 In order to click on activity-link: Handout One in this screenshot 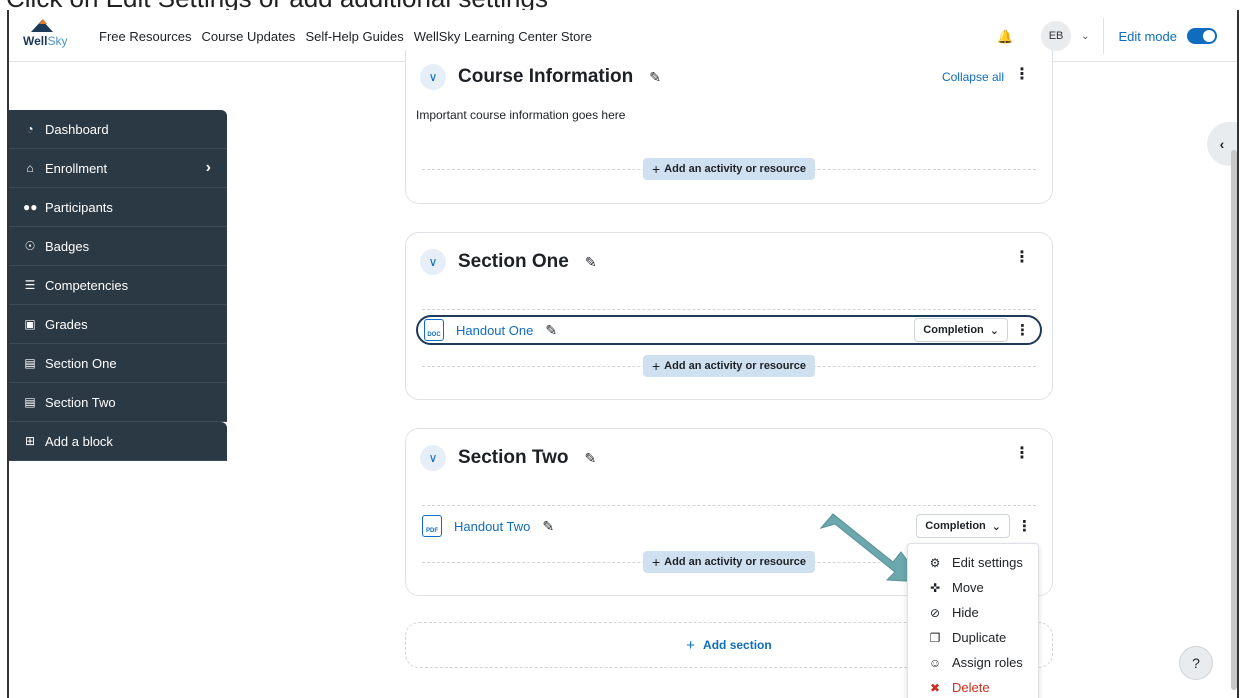, I will do `click(494, 330)`.